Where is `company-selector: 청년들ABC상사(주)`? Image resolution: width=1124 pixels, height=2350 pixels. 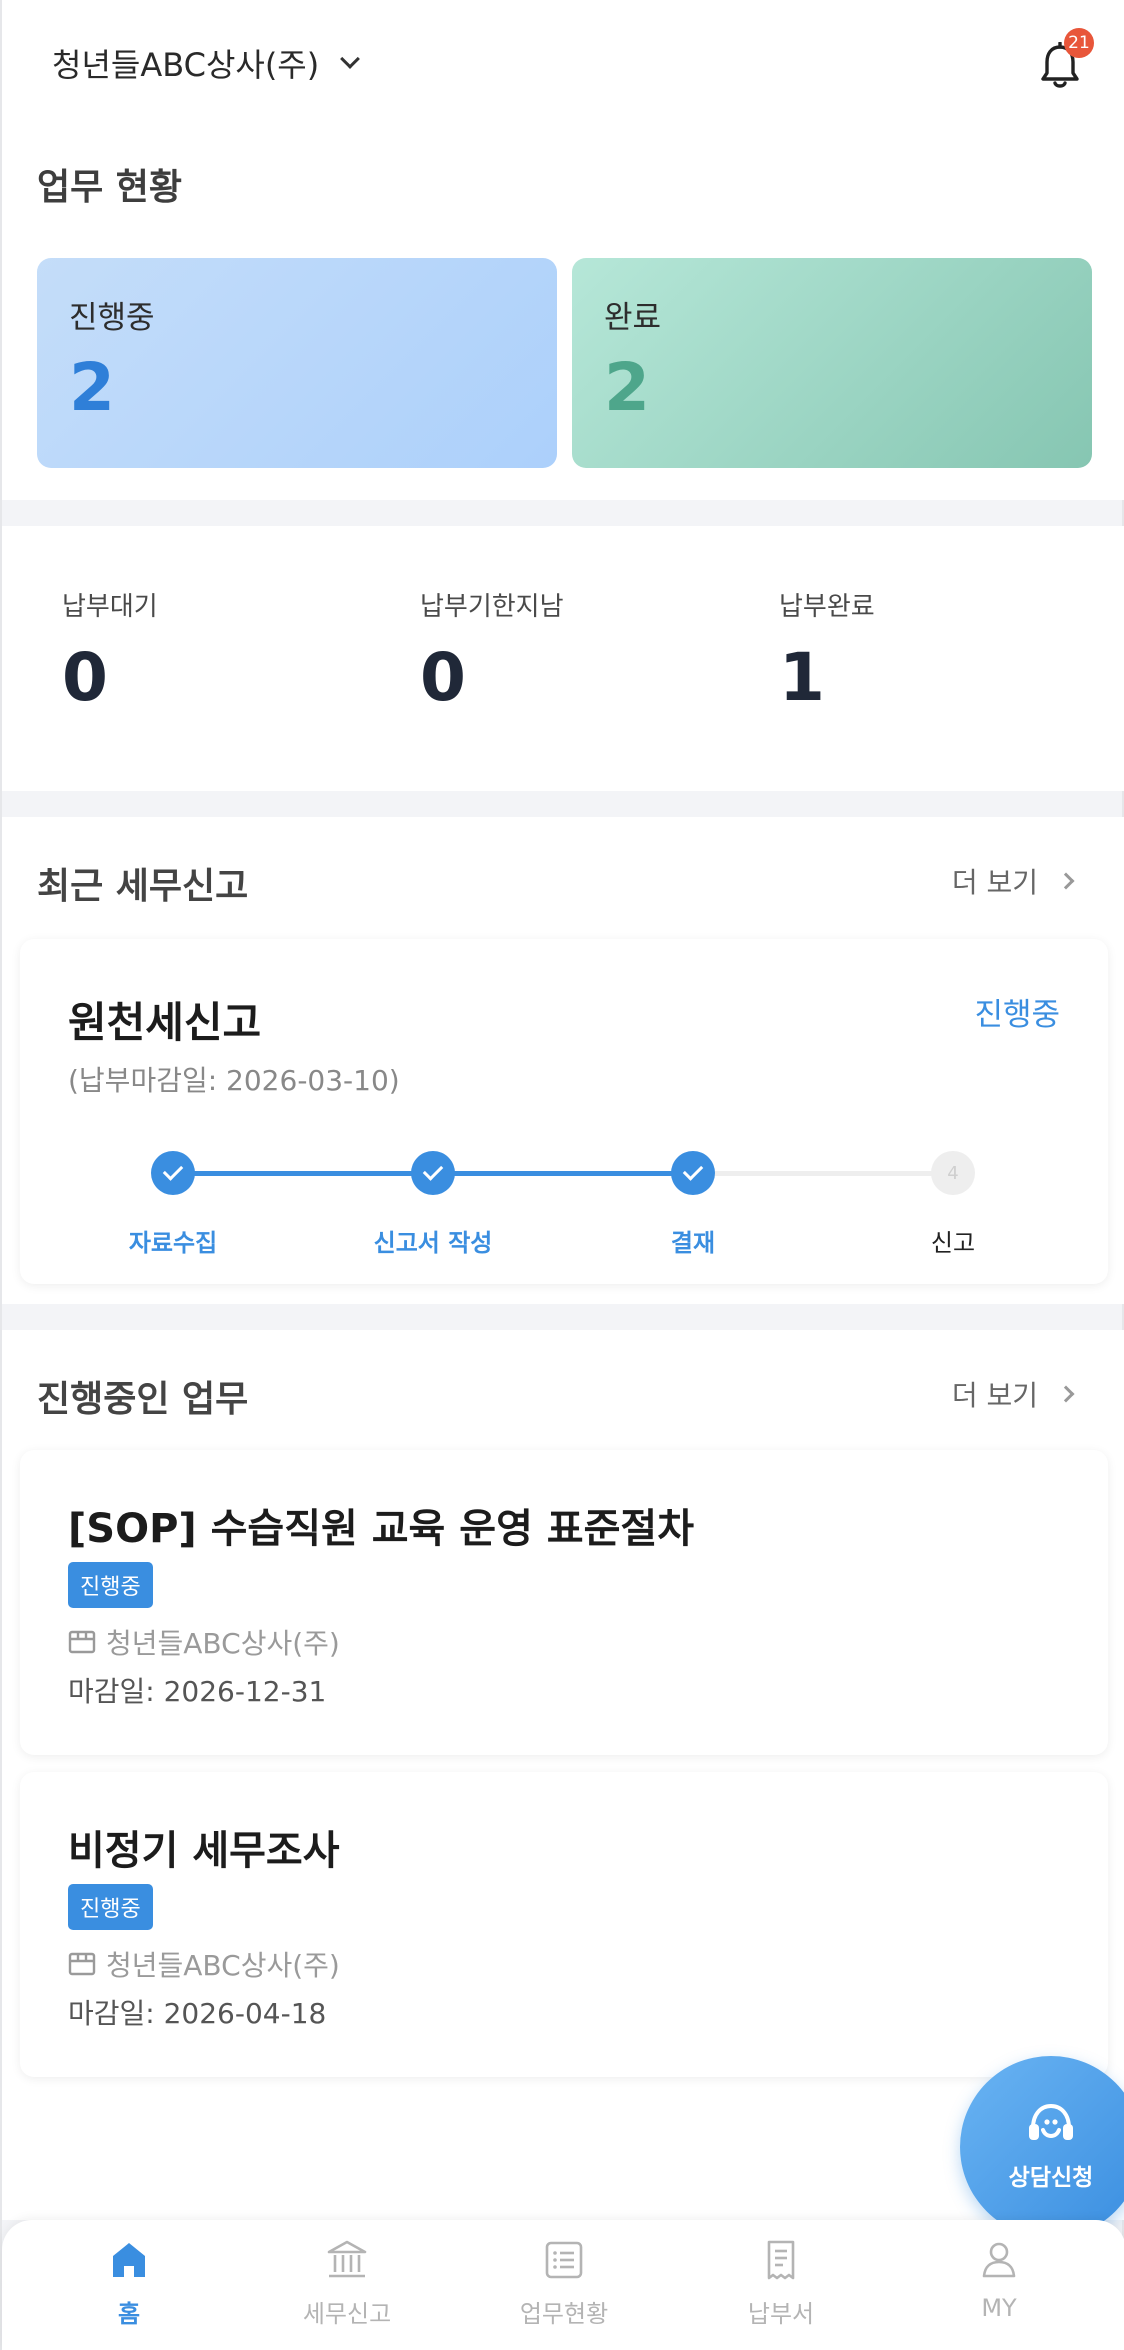 company-selector: 청년들ABC상사(주) is located at coordinates (206, 63).